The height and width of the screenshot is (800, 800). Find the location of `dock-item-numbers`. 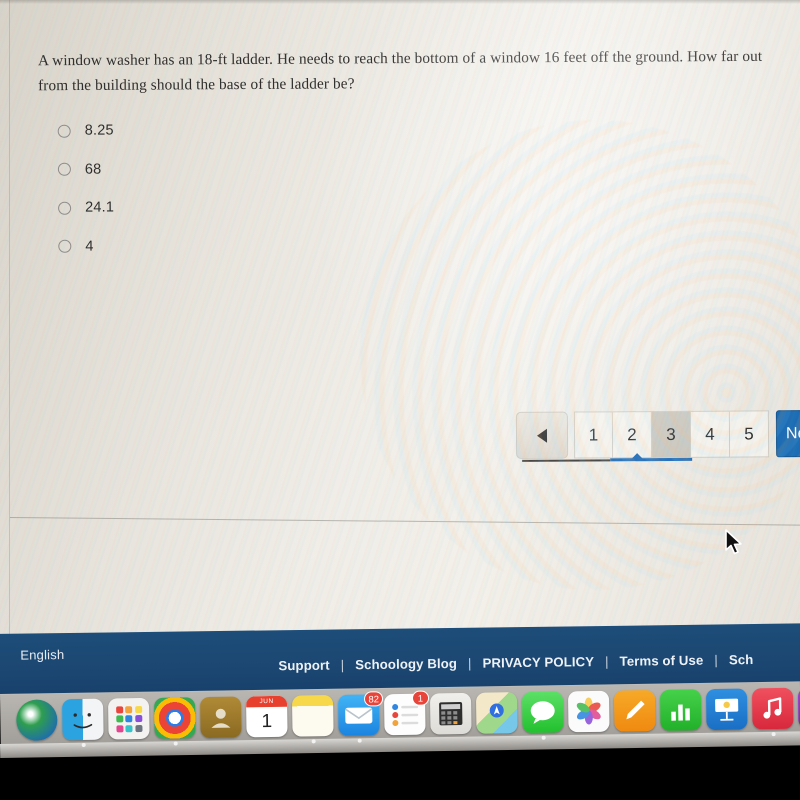

dock-item-numbers is located at coordinates (680, 710).